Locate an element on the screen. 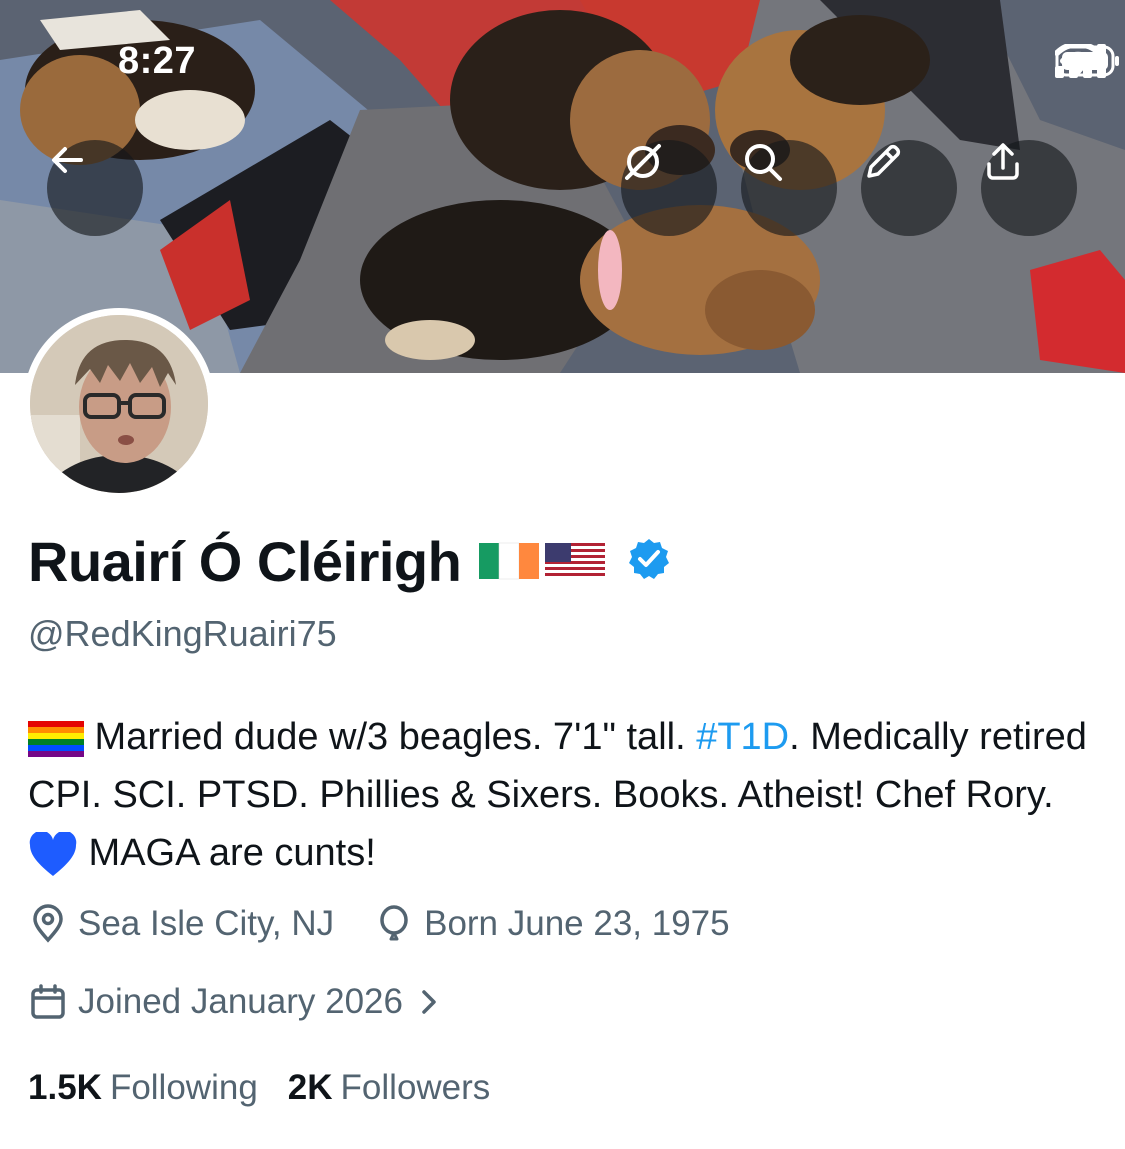 The image size is (1125, 1149). followers-count: 2K is located at coordinates (310, 1087).